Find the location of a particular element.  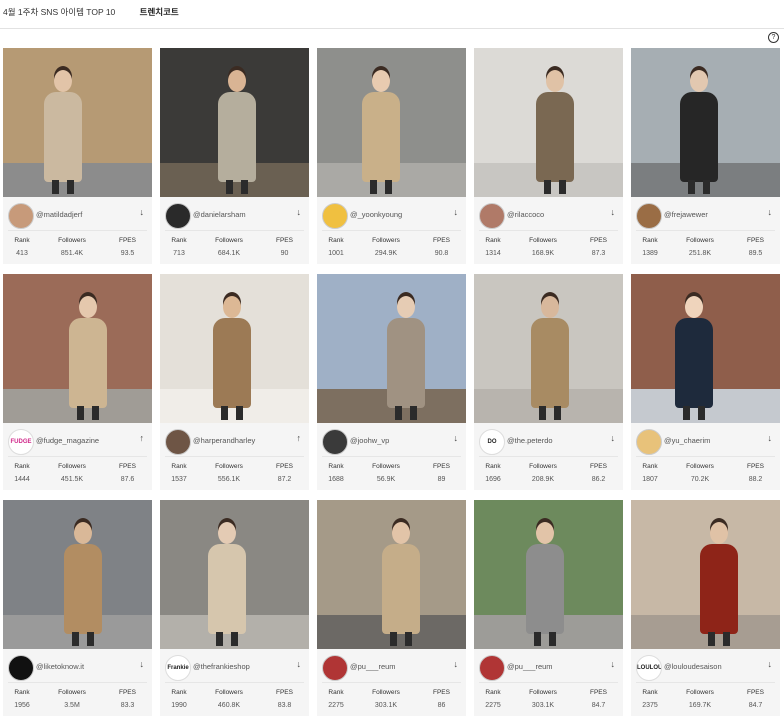

avatar: LOULOU is located at coordinates (649, 668).